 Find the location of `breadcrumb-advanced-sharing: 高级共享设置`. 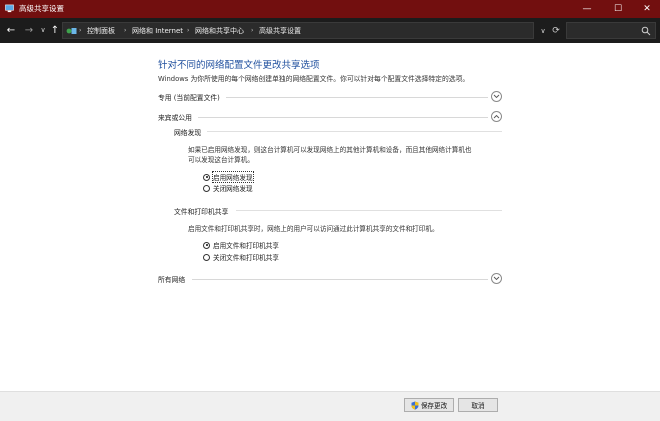

breadcrumb-advanced-sharing: 高级共享设置 is located at coordinates (280, 31).